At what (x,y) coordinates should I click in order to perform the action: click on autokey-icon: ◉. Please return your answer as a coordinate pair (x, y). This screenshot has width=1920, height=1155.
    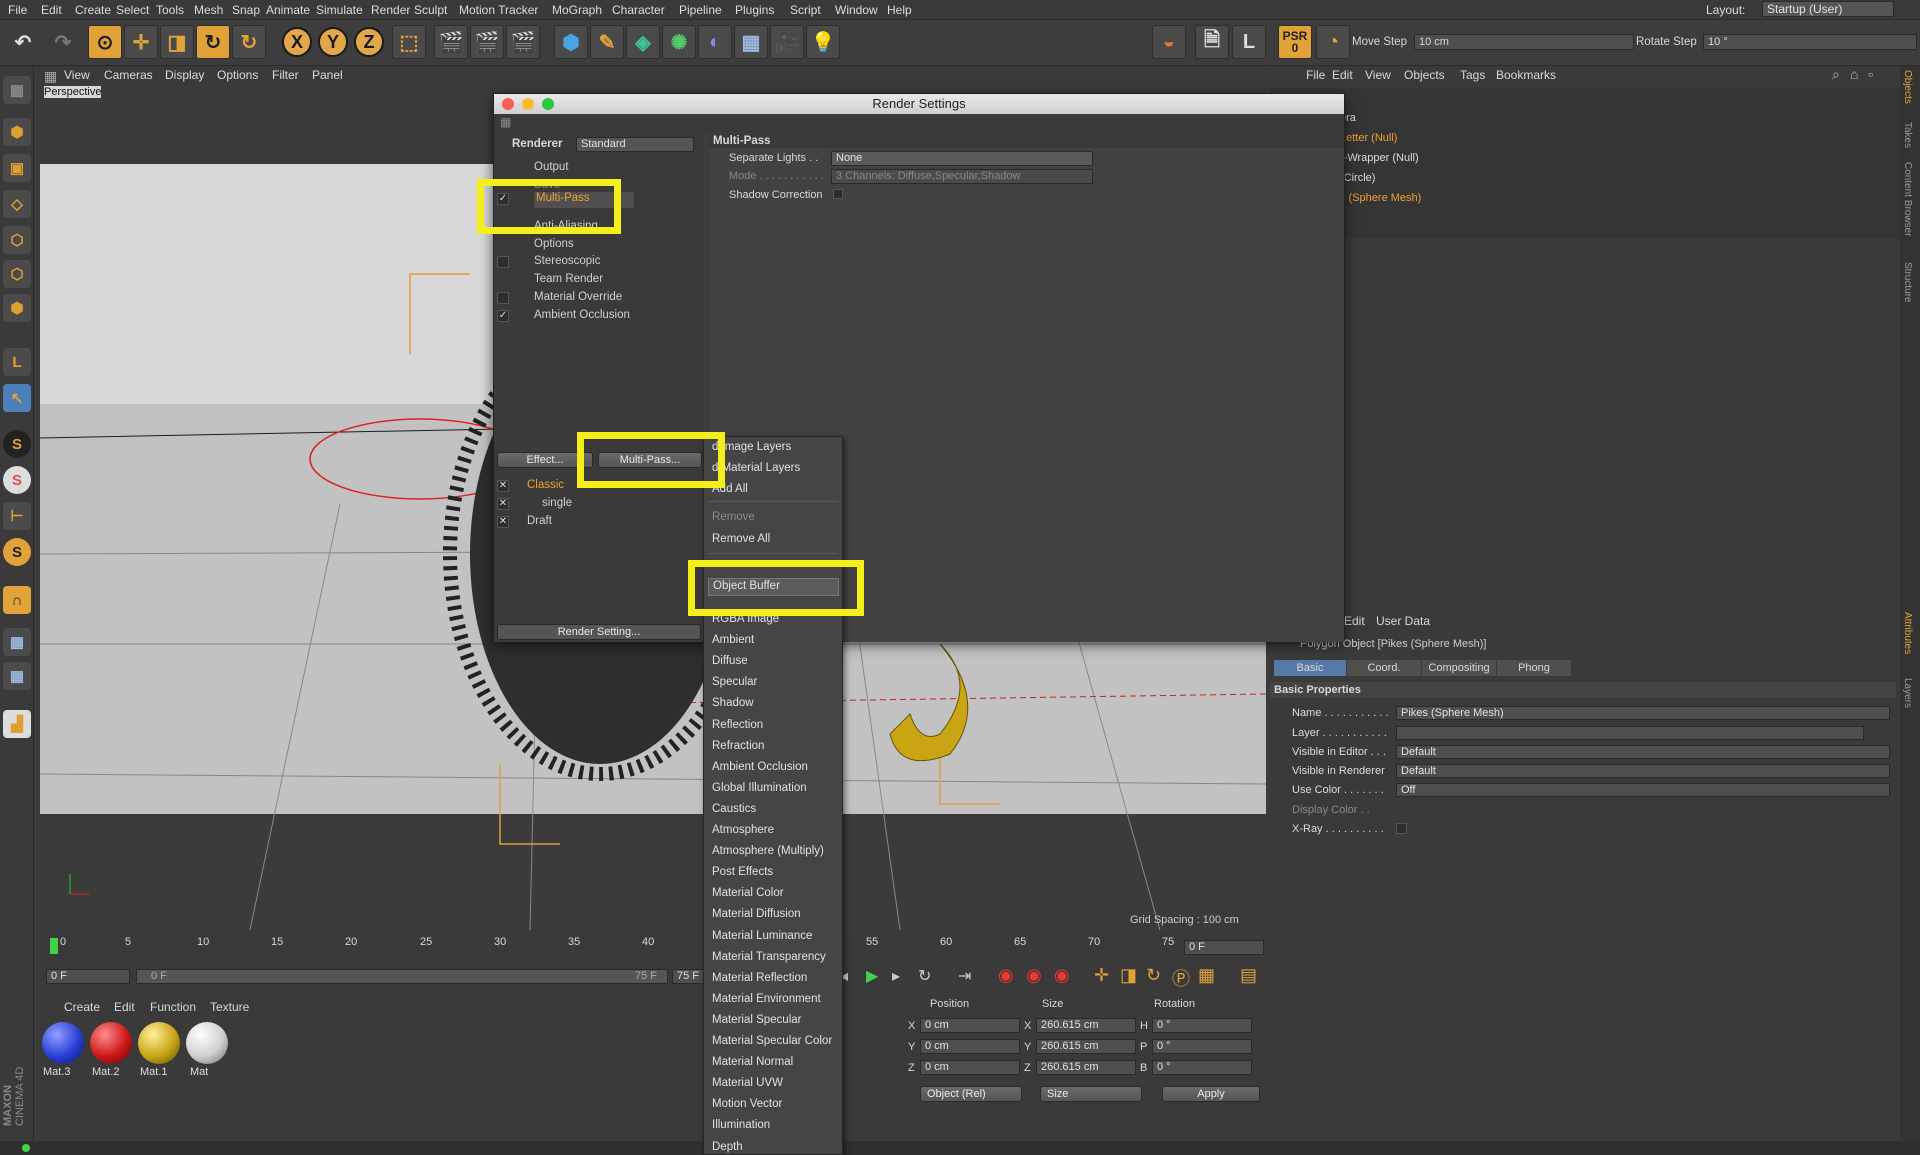
    Looking at the image, I should click on (1034, 975).